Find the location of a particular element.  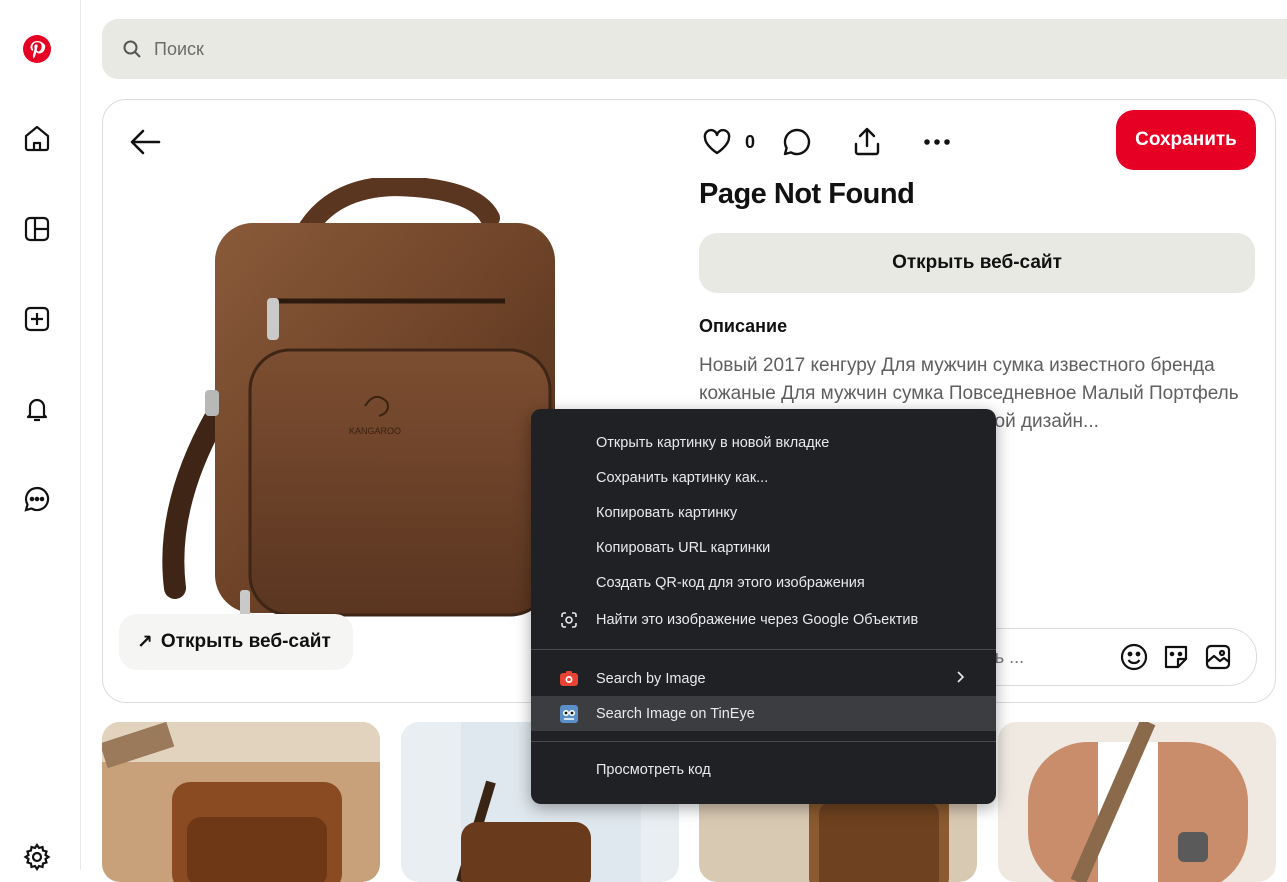

search-icon is located at coordinates (132, 49).